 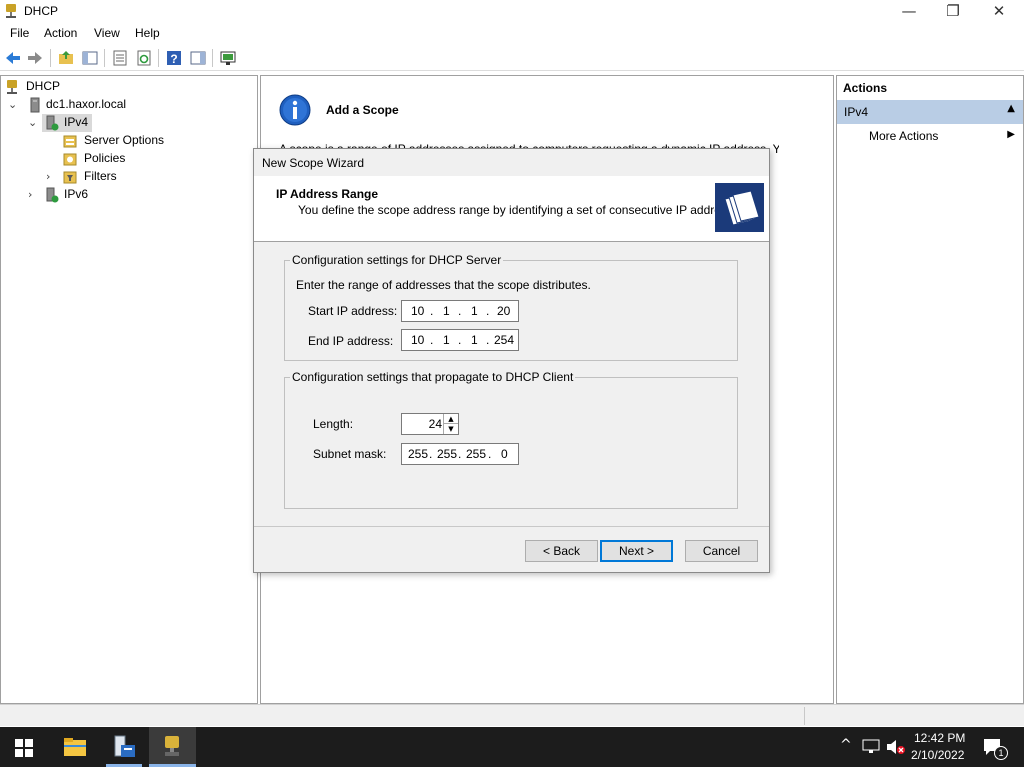 What do you see at coordinates (846, 745) in the screenshot?
I see `chevron-up-icon: ^` at bounding box center [846, 745].